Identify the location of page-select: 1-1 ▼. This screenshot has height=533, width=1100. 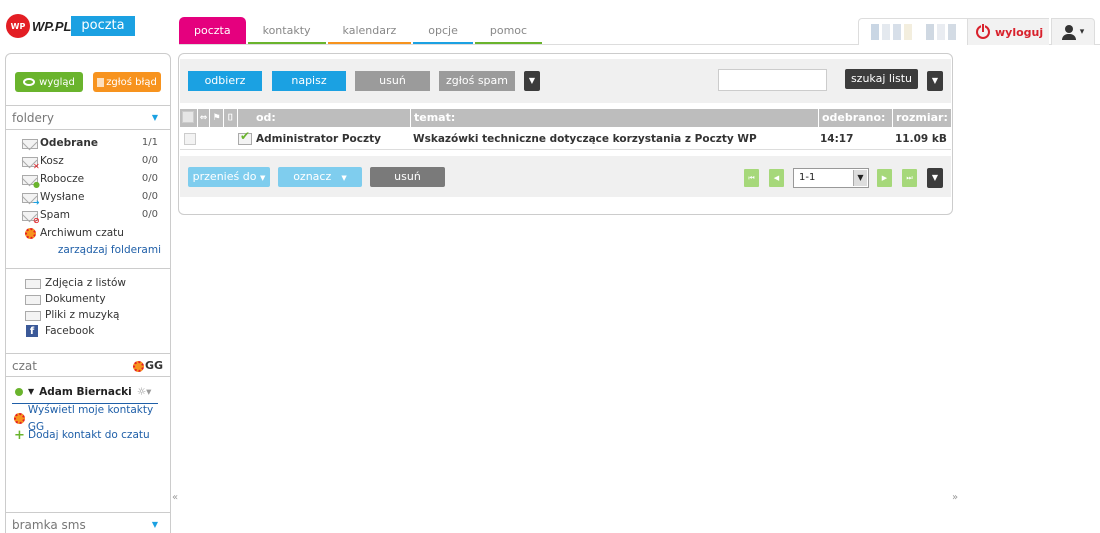
(831, 178).